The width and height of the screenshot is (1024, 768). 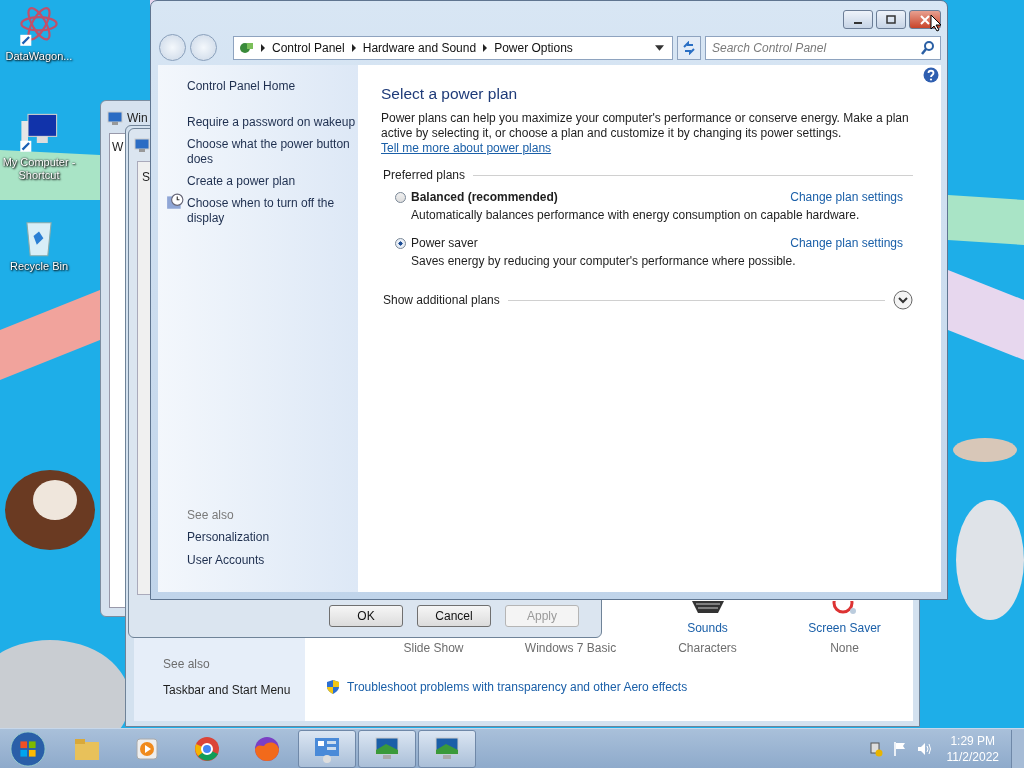 What do you see at coordinates (118, 147) in the screenshot?
I see `window-text: W` at bounding box center [118, 147].